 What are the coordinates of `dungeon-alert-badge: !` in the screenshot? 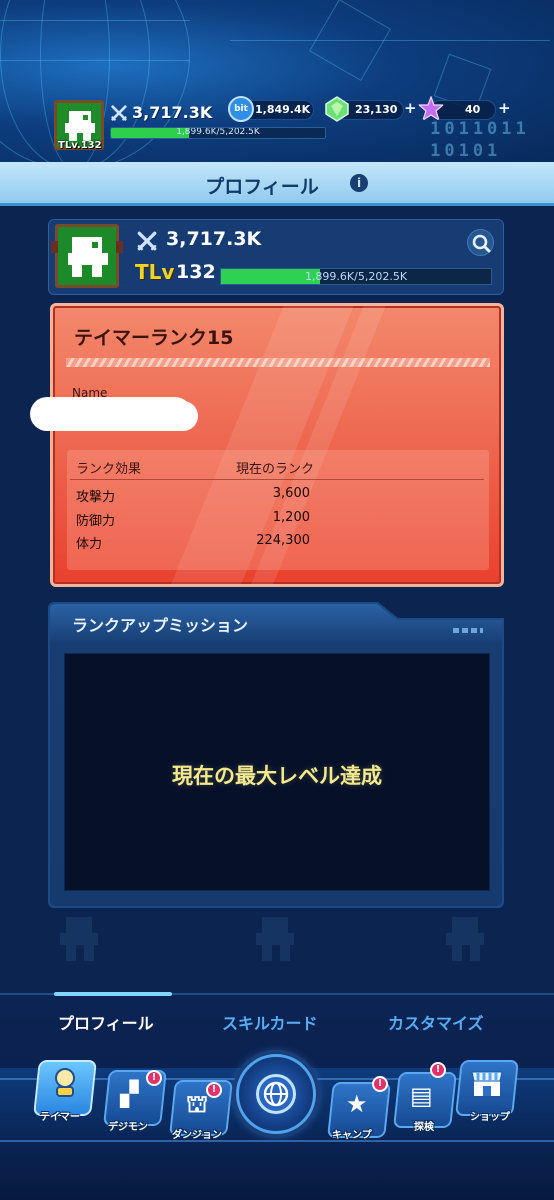 It's located at (214, 1090).